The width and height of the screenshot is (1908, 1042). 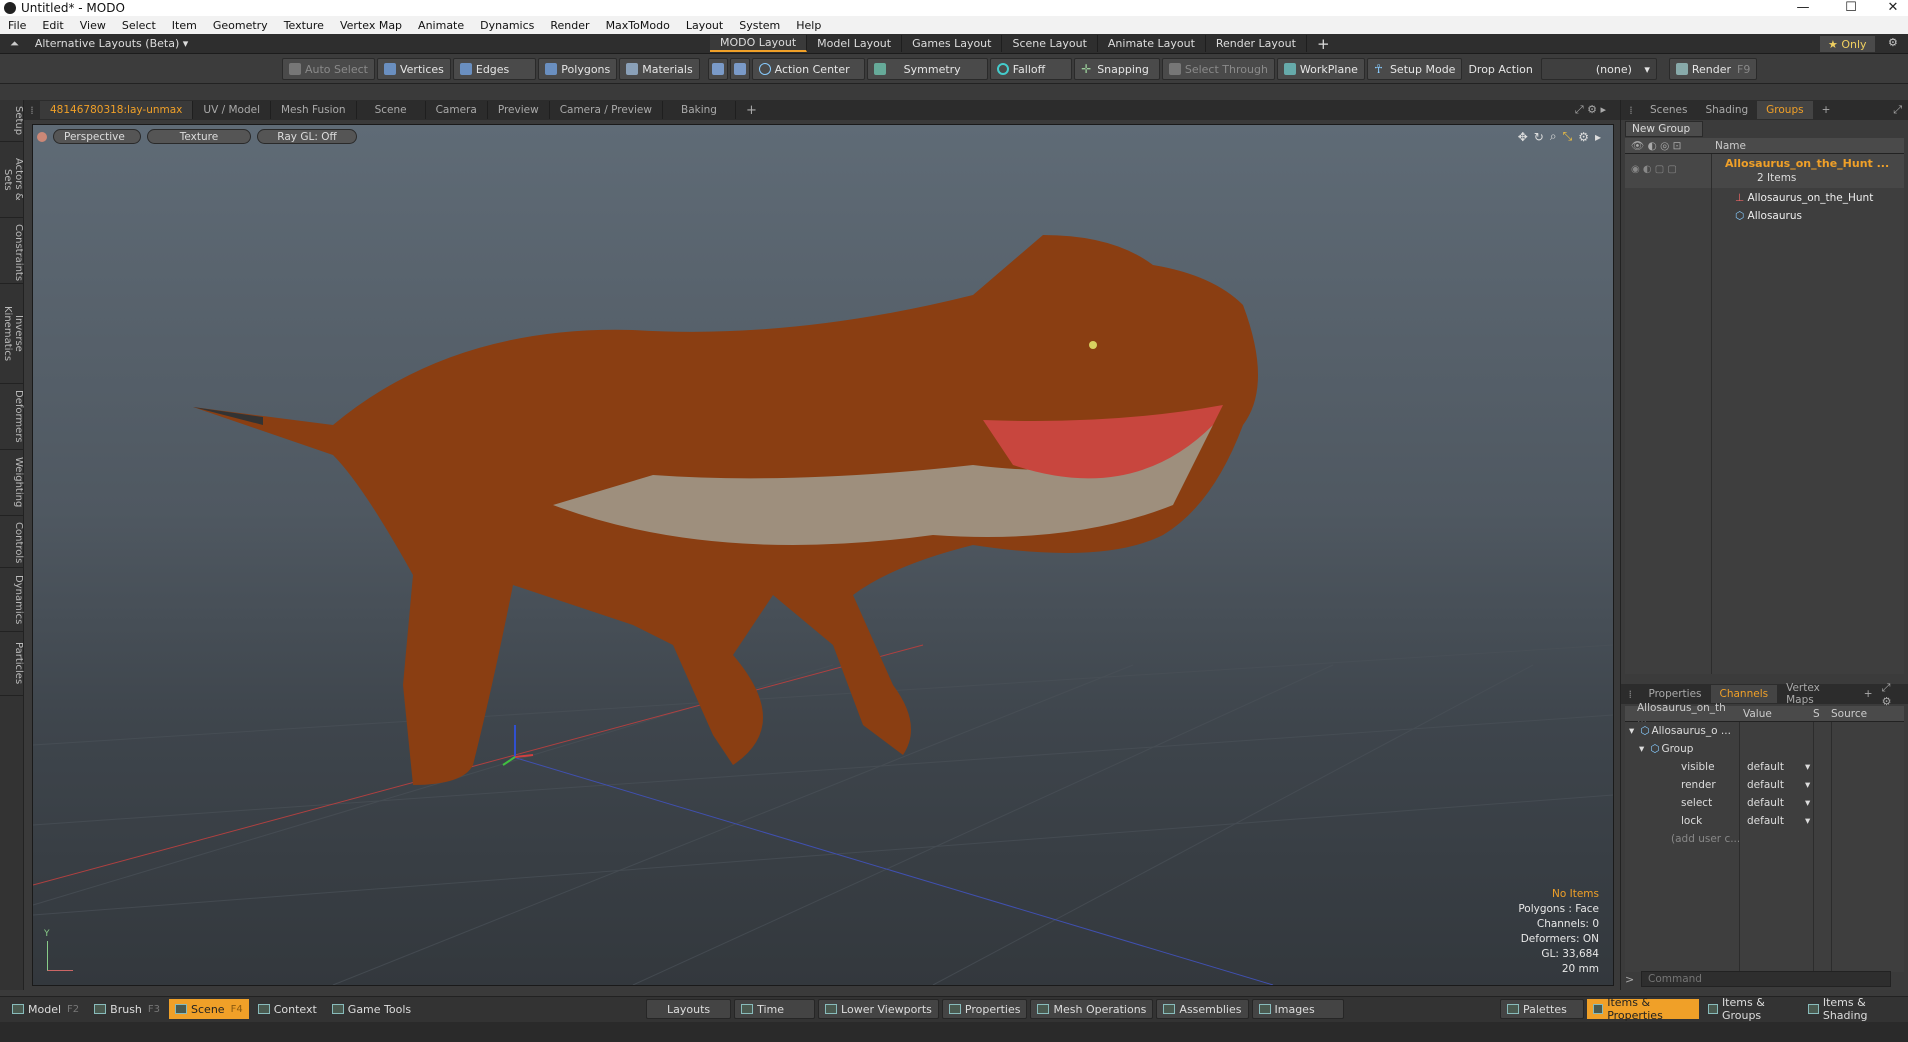 What do you see at coordinates (606, 110) in the screenshot?
I see `tab-camera-preview: Camera / Preview` at bounding box center [606, 110].